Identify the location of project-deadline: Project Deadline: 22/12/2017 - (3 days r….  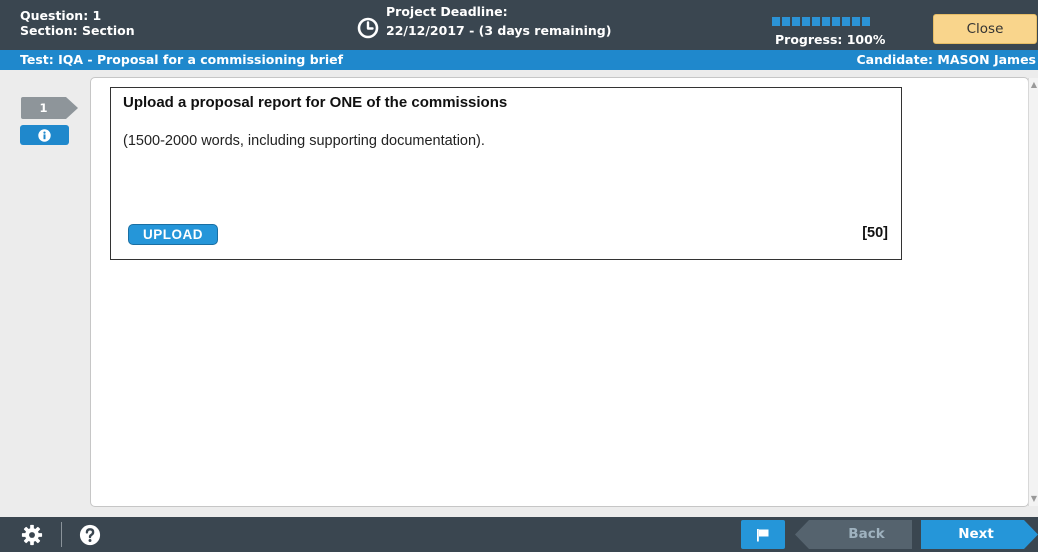
(498, 21).